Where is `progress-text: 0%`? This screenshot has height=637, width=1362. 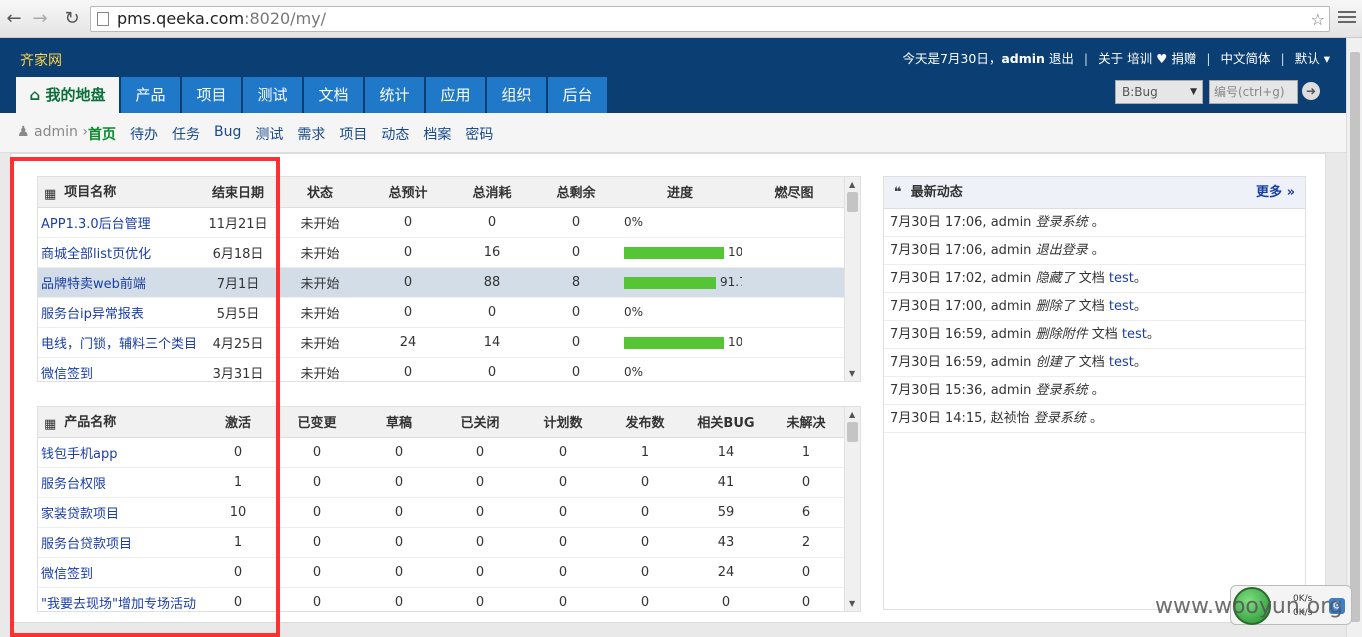 progress-text: 0% is located at coordinates (634, 372).